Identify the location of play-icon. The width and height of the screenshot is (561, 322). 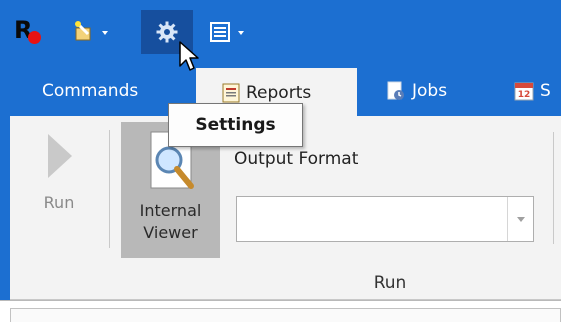
(60, 156).